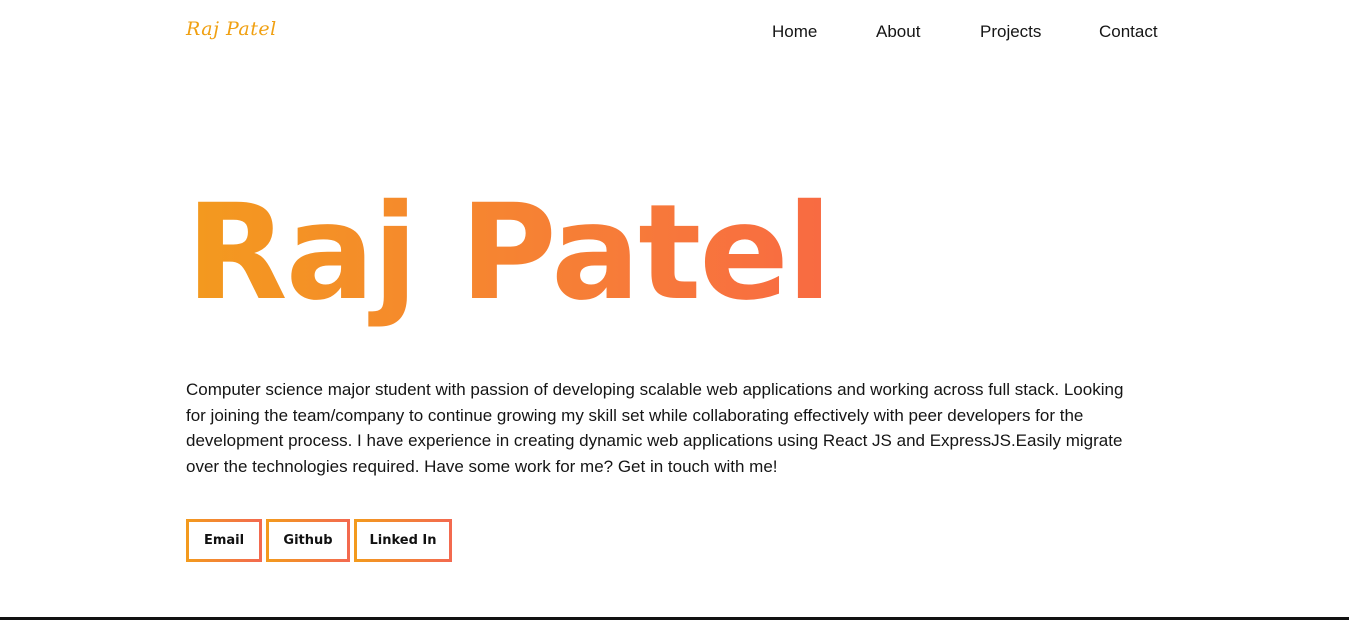 The image size is (1349, 620). What do you see at coordinates (1010, 32) in the screenshot?
I see `nav-link-projects: Projects` at bounding box center [1010, 32].